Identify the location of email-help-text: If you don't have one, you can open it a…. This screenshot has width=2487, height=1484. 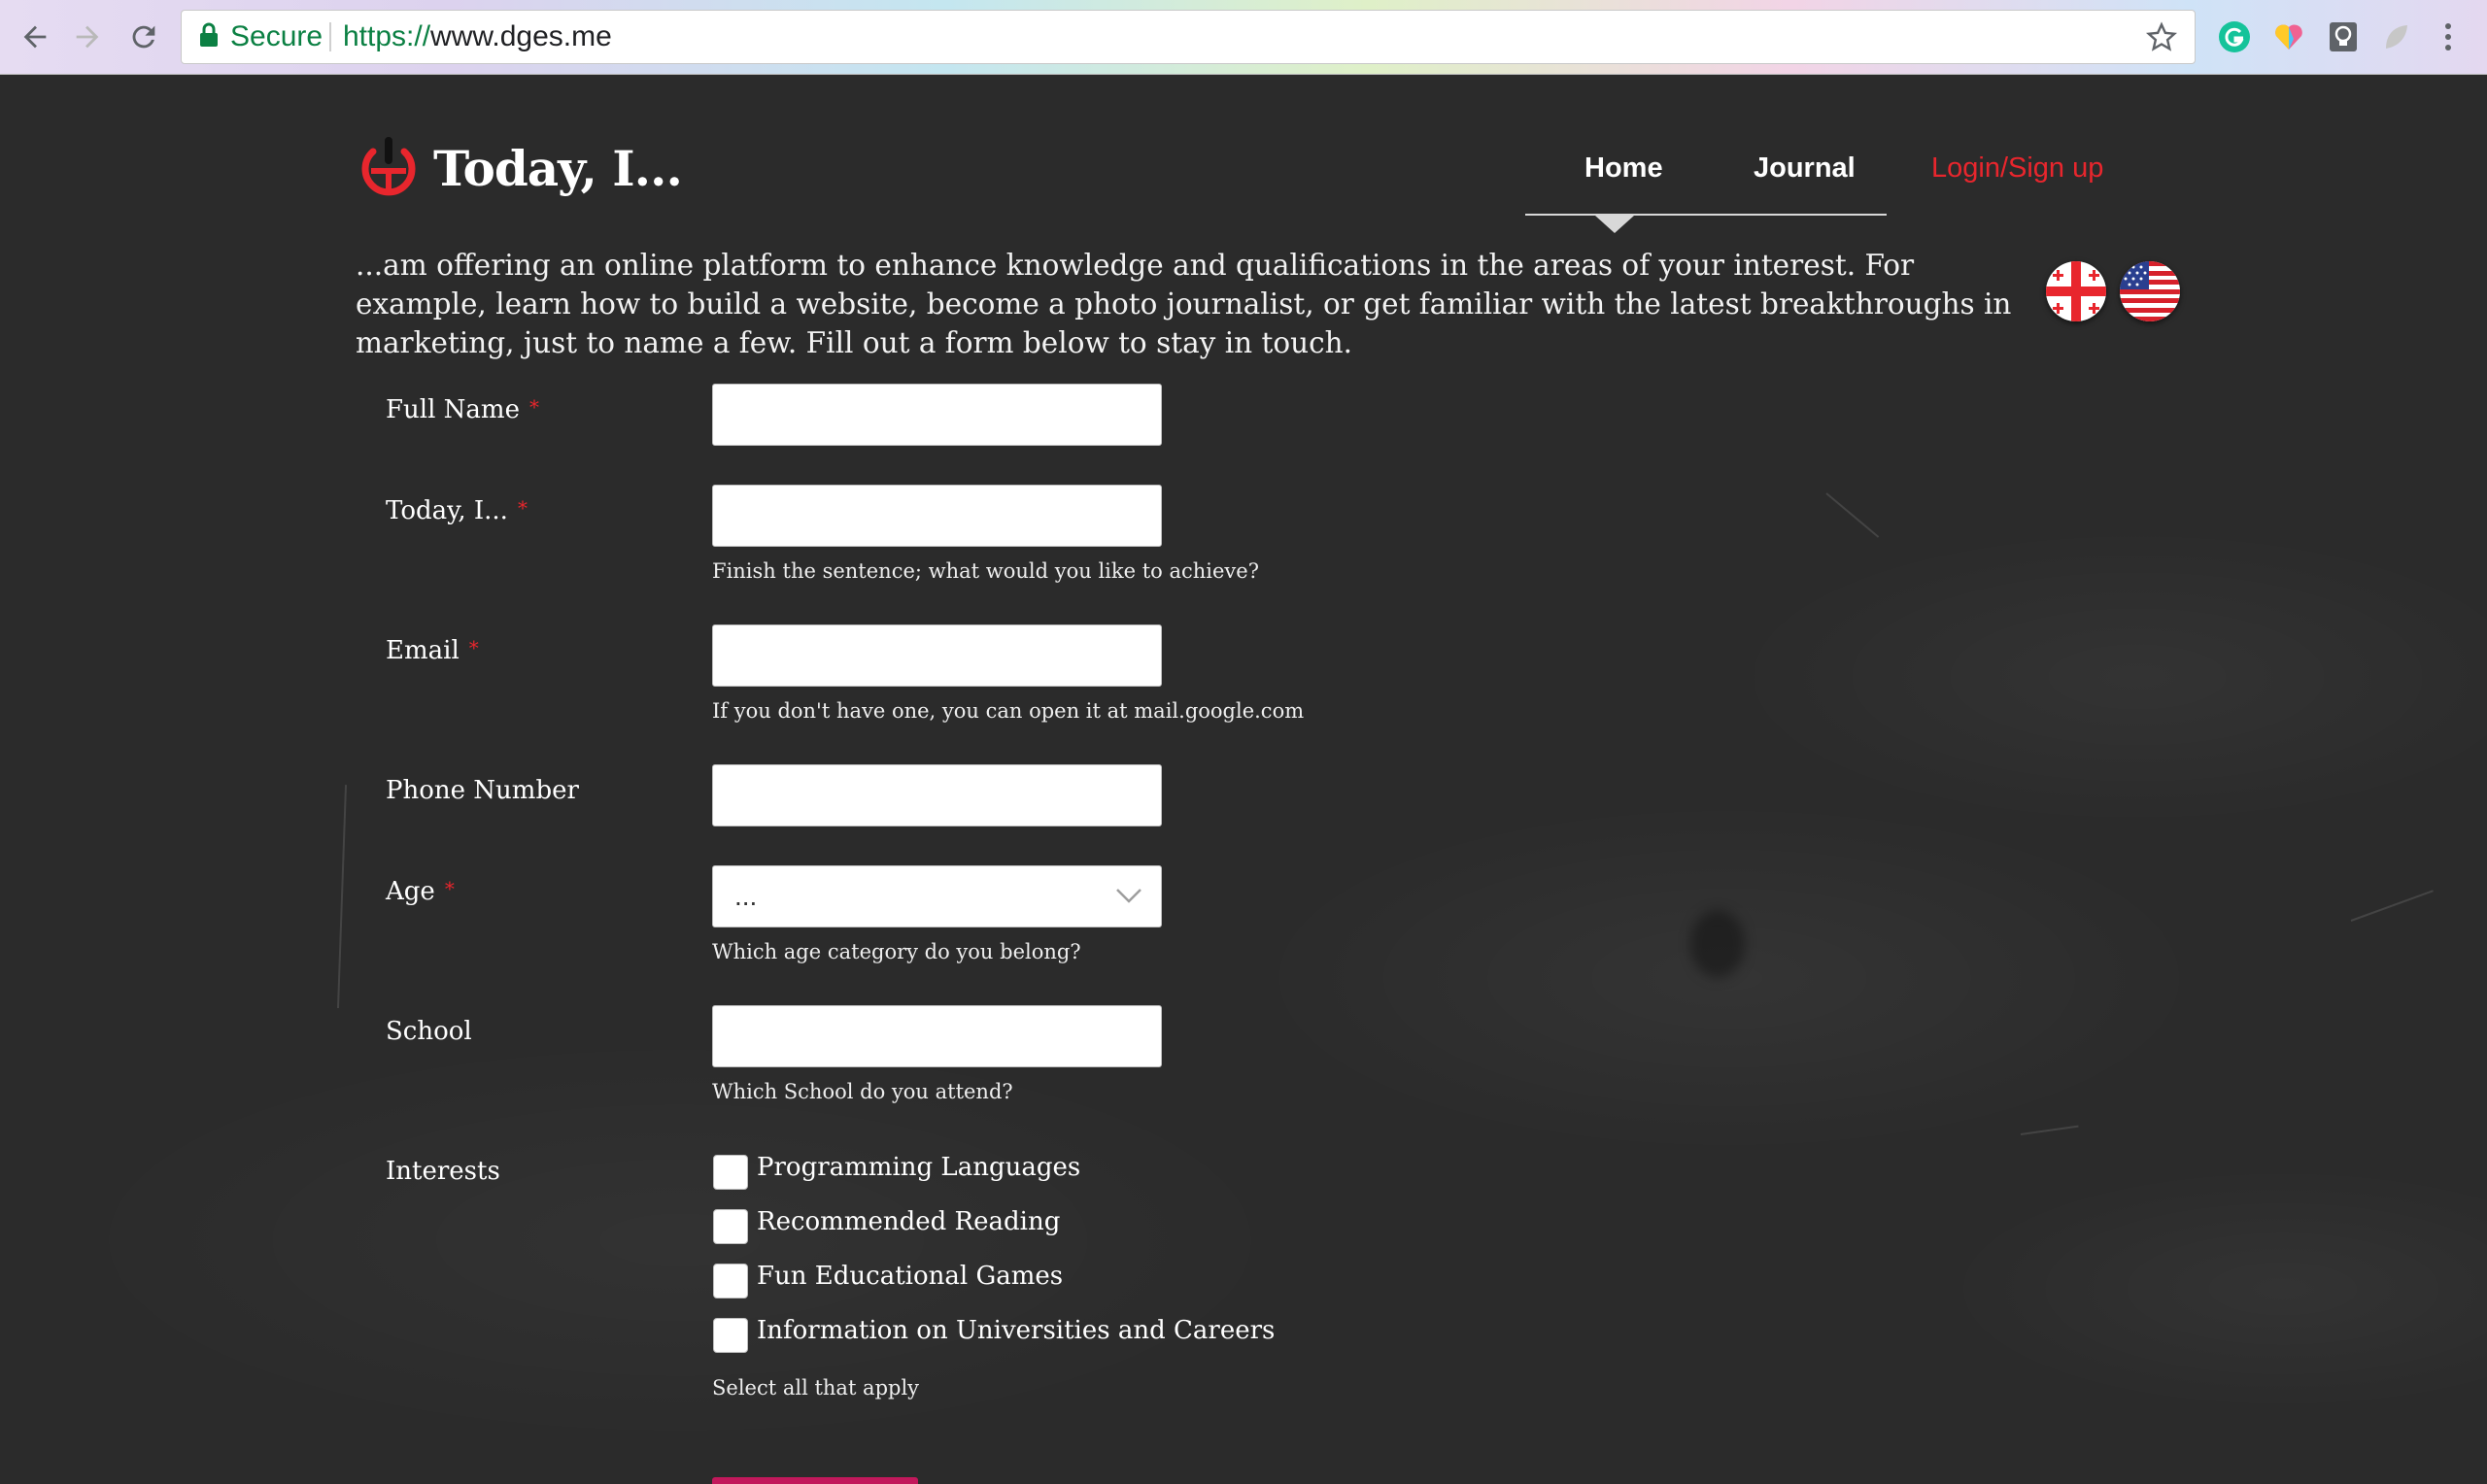
(1008, 711).